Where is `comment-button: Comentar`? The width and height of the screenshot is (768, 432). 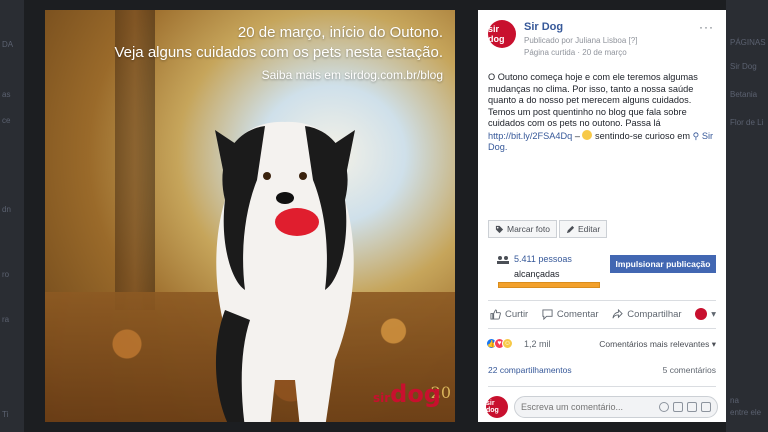 comment-button: Comentar is located at coordinates (570, 314).